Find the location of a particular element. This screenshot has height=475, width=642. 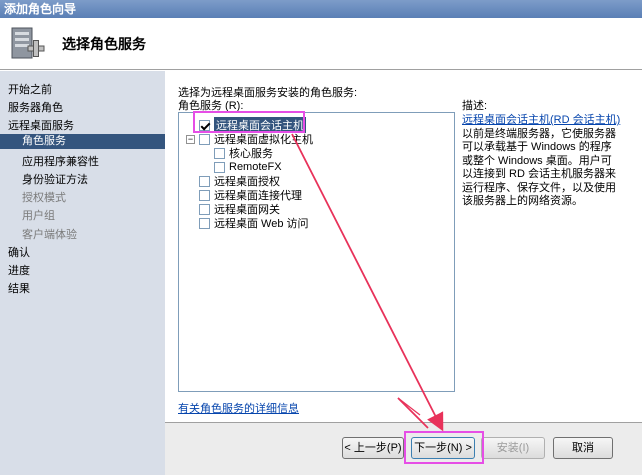

more-info-link: 有关角色服务的详细信息 is located at coordinates (238, 408).